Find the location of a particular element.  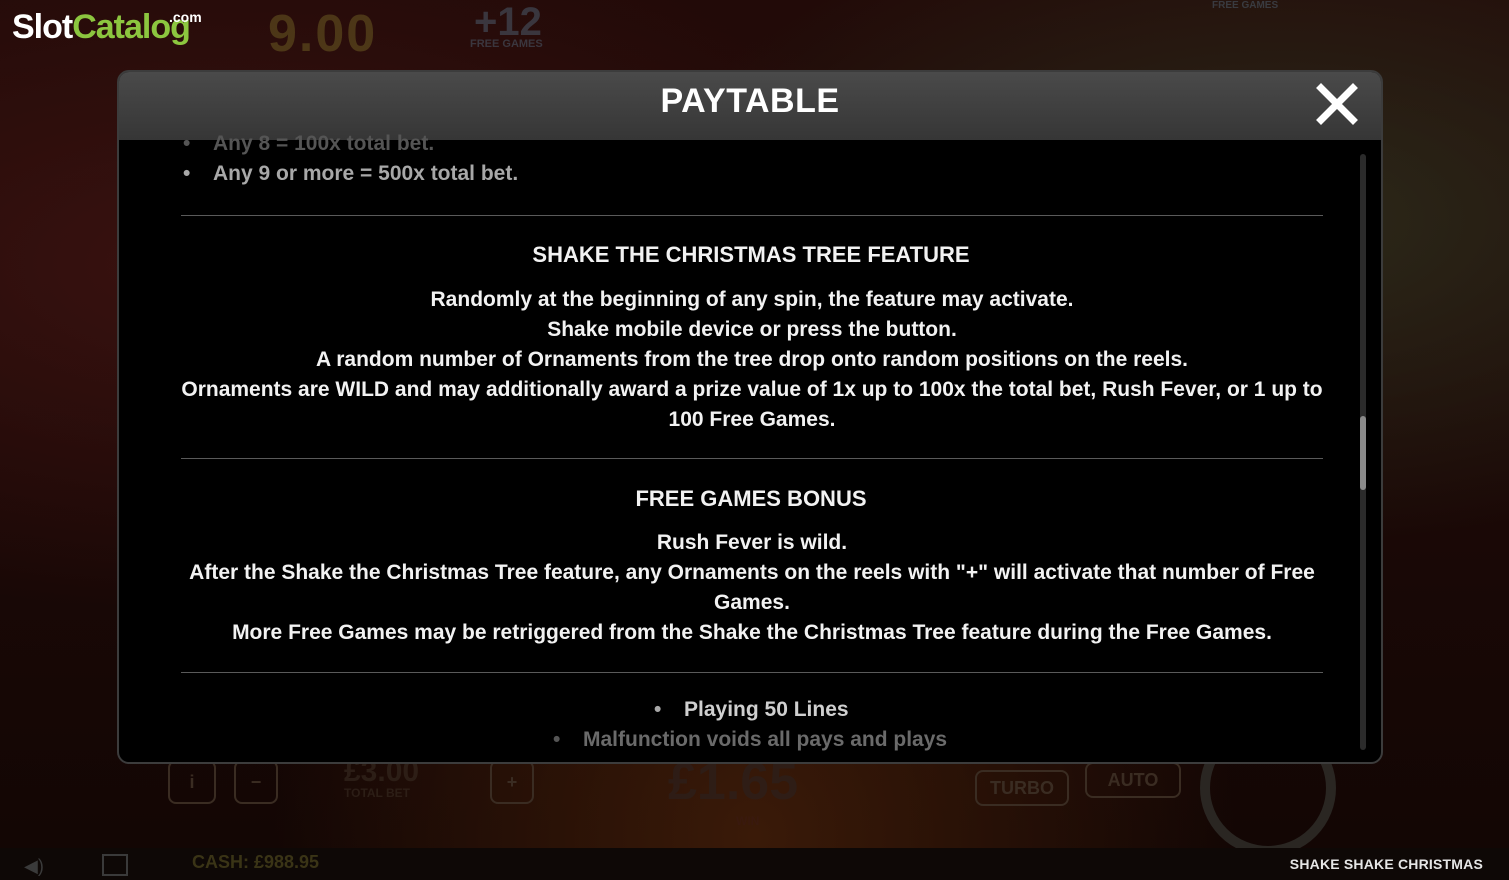

bet-plus-button: + is located at coordinates (512, 782).